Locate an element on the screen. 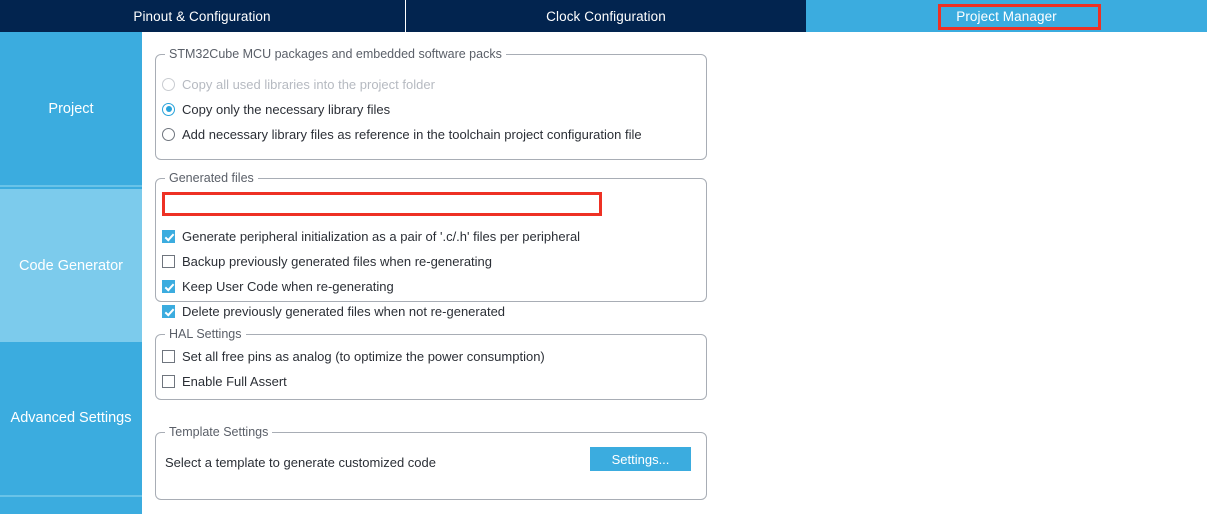 The image size is (1207, 514). tab-clock-configuration-label: Clock Configuration is located at coordinates (606, 16).